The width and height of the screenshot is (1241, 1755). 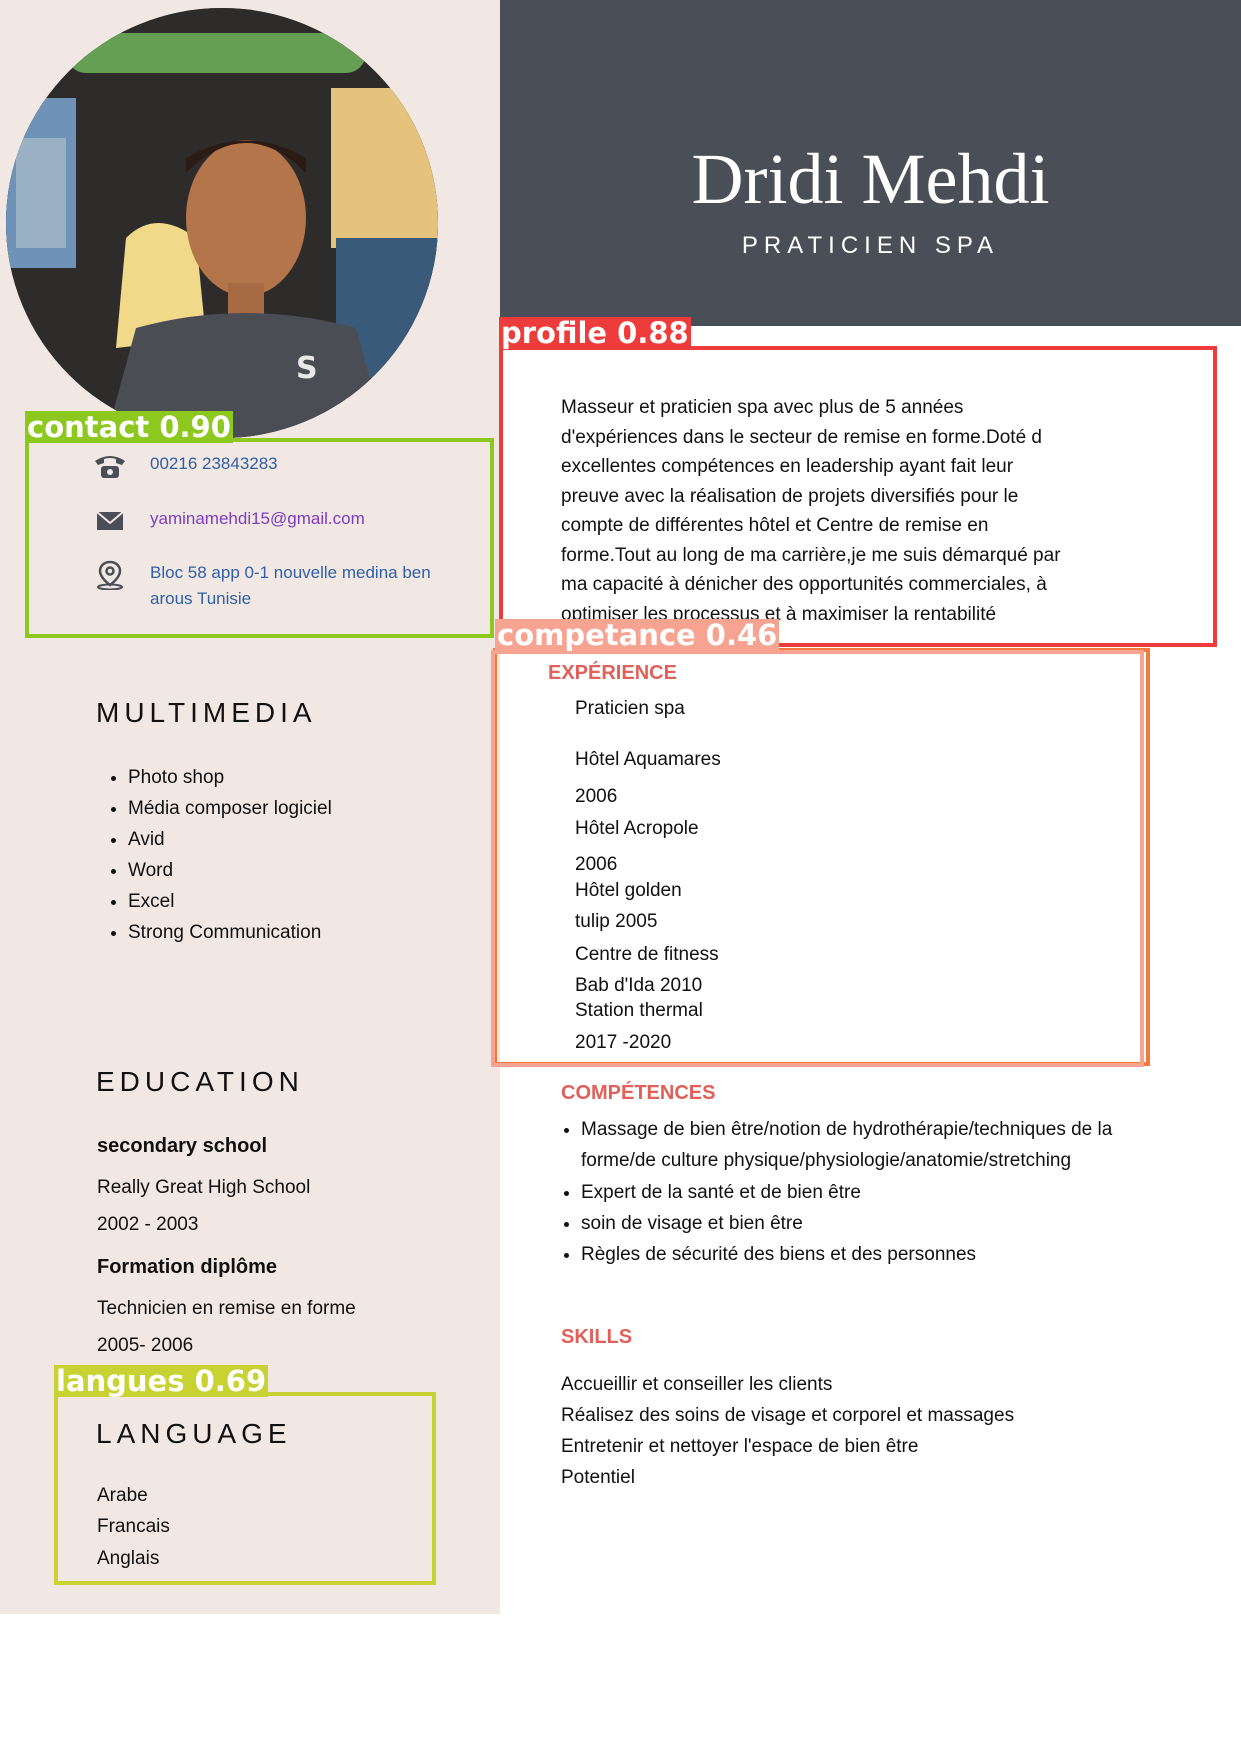 What do you see at coordinates (638, 1093) in the screenshot?
I see `competences-heading: COMPÉTENCES` at bounding box center [638, 1093].